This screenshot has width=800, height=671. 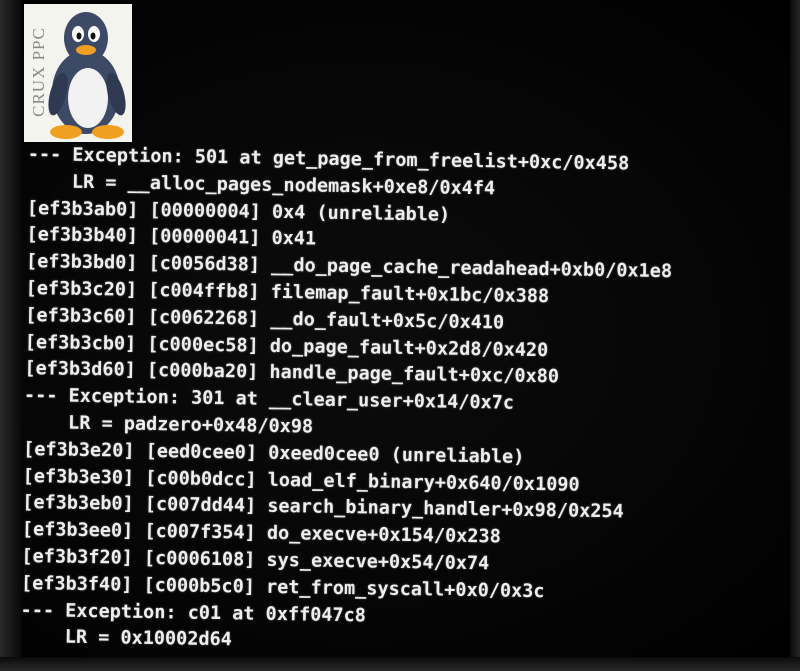 What do you see at coordinates (87, 75) in the screenshot?
I see `tux-penguin-icon` at bounding box center [87, 75].